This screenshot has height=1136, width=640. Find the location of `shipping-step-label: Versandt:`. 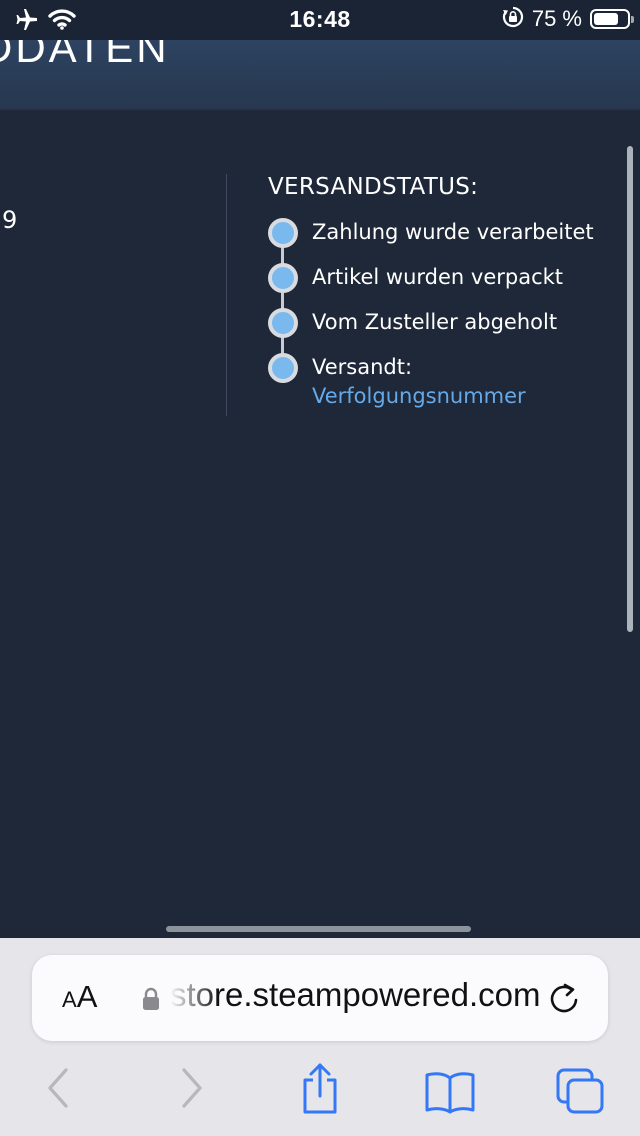

shipping-step-label: Versandt: is located at coordinates (362, 367).